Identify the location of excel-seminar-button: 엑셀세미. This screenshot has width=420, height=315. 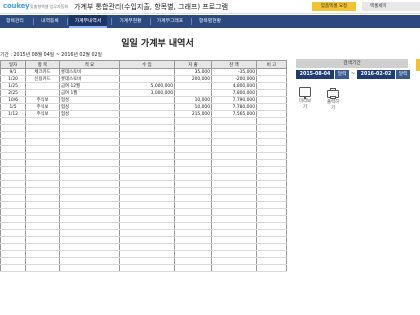
(391, 6).